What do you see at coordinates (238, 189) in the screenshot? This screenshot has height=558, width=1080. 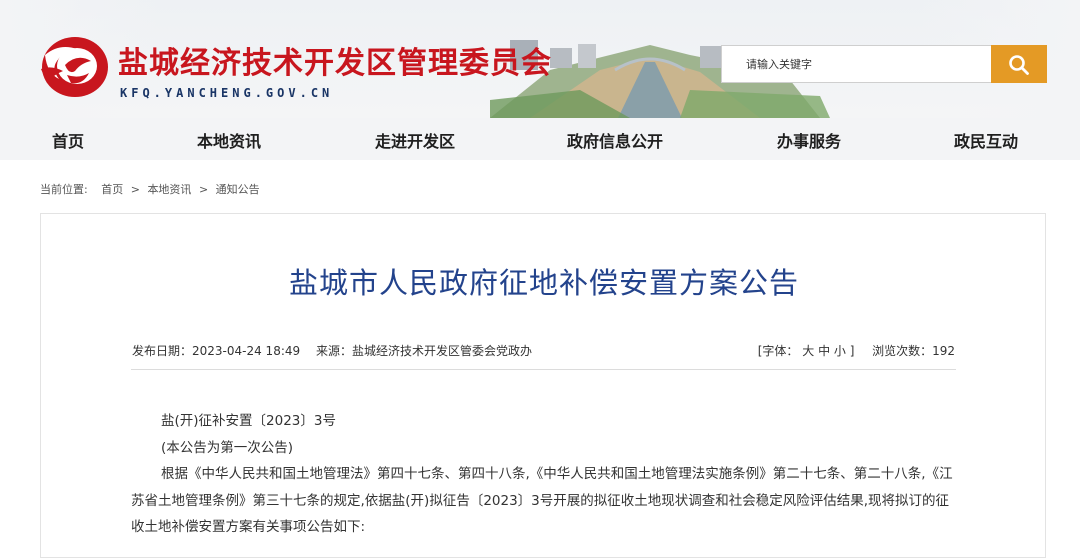 I see `breadcrumb-notices: 通知公告` at bounding box center [238, 189].